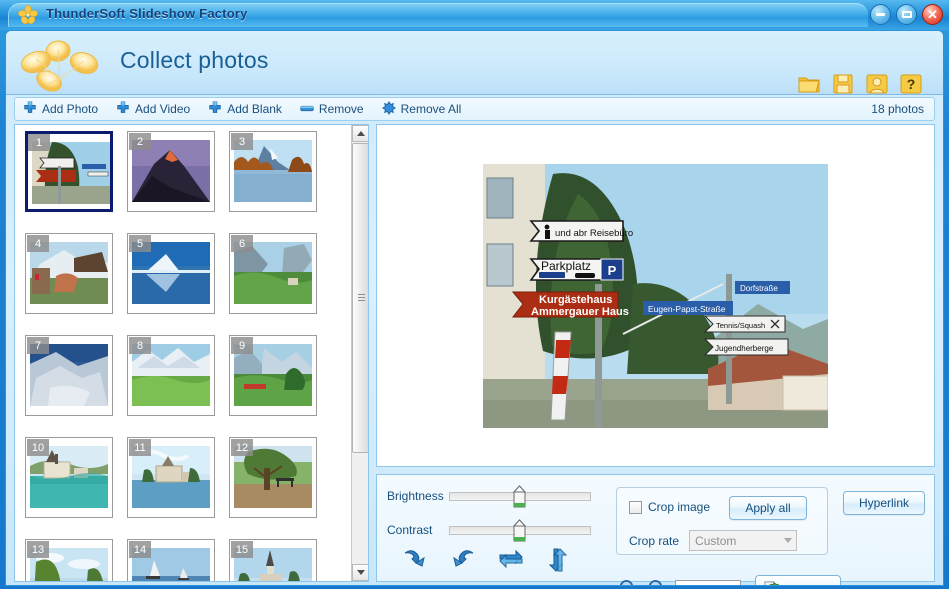  What do you see at coordinates (171, 560) in the screenshot?
I see `thumbnail-item: 14` at bounding box center [171, 560].